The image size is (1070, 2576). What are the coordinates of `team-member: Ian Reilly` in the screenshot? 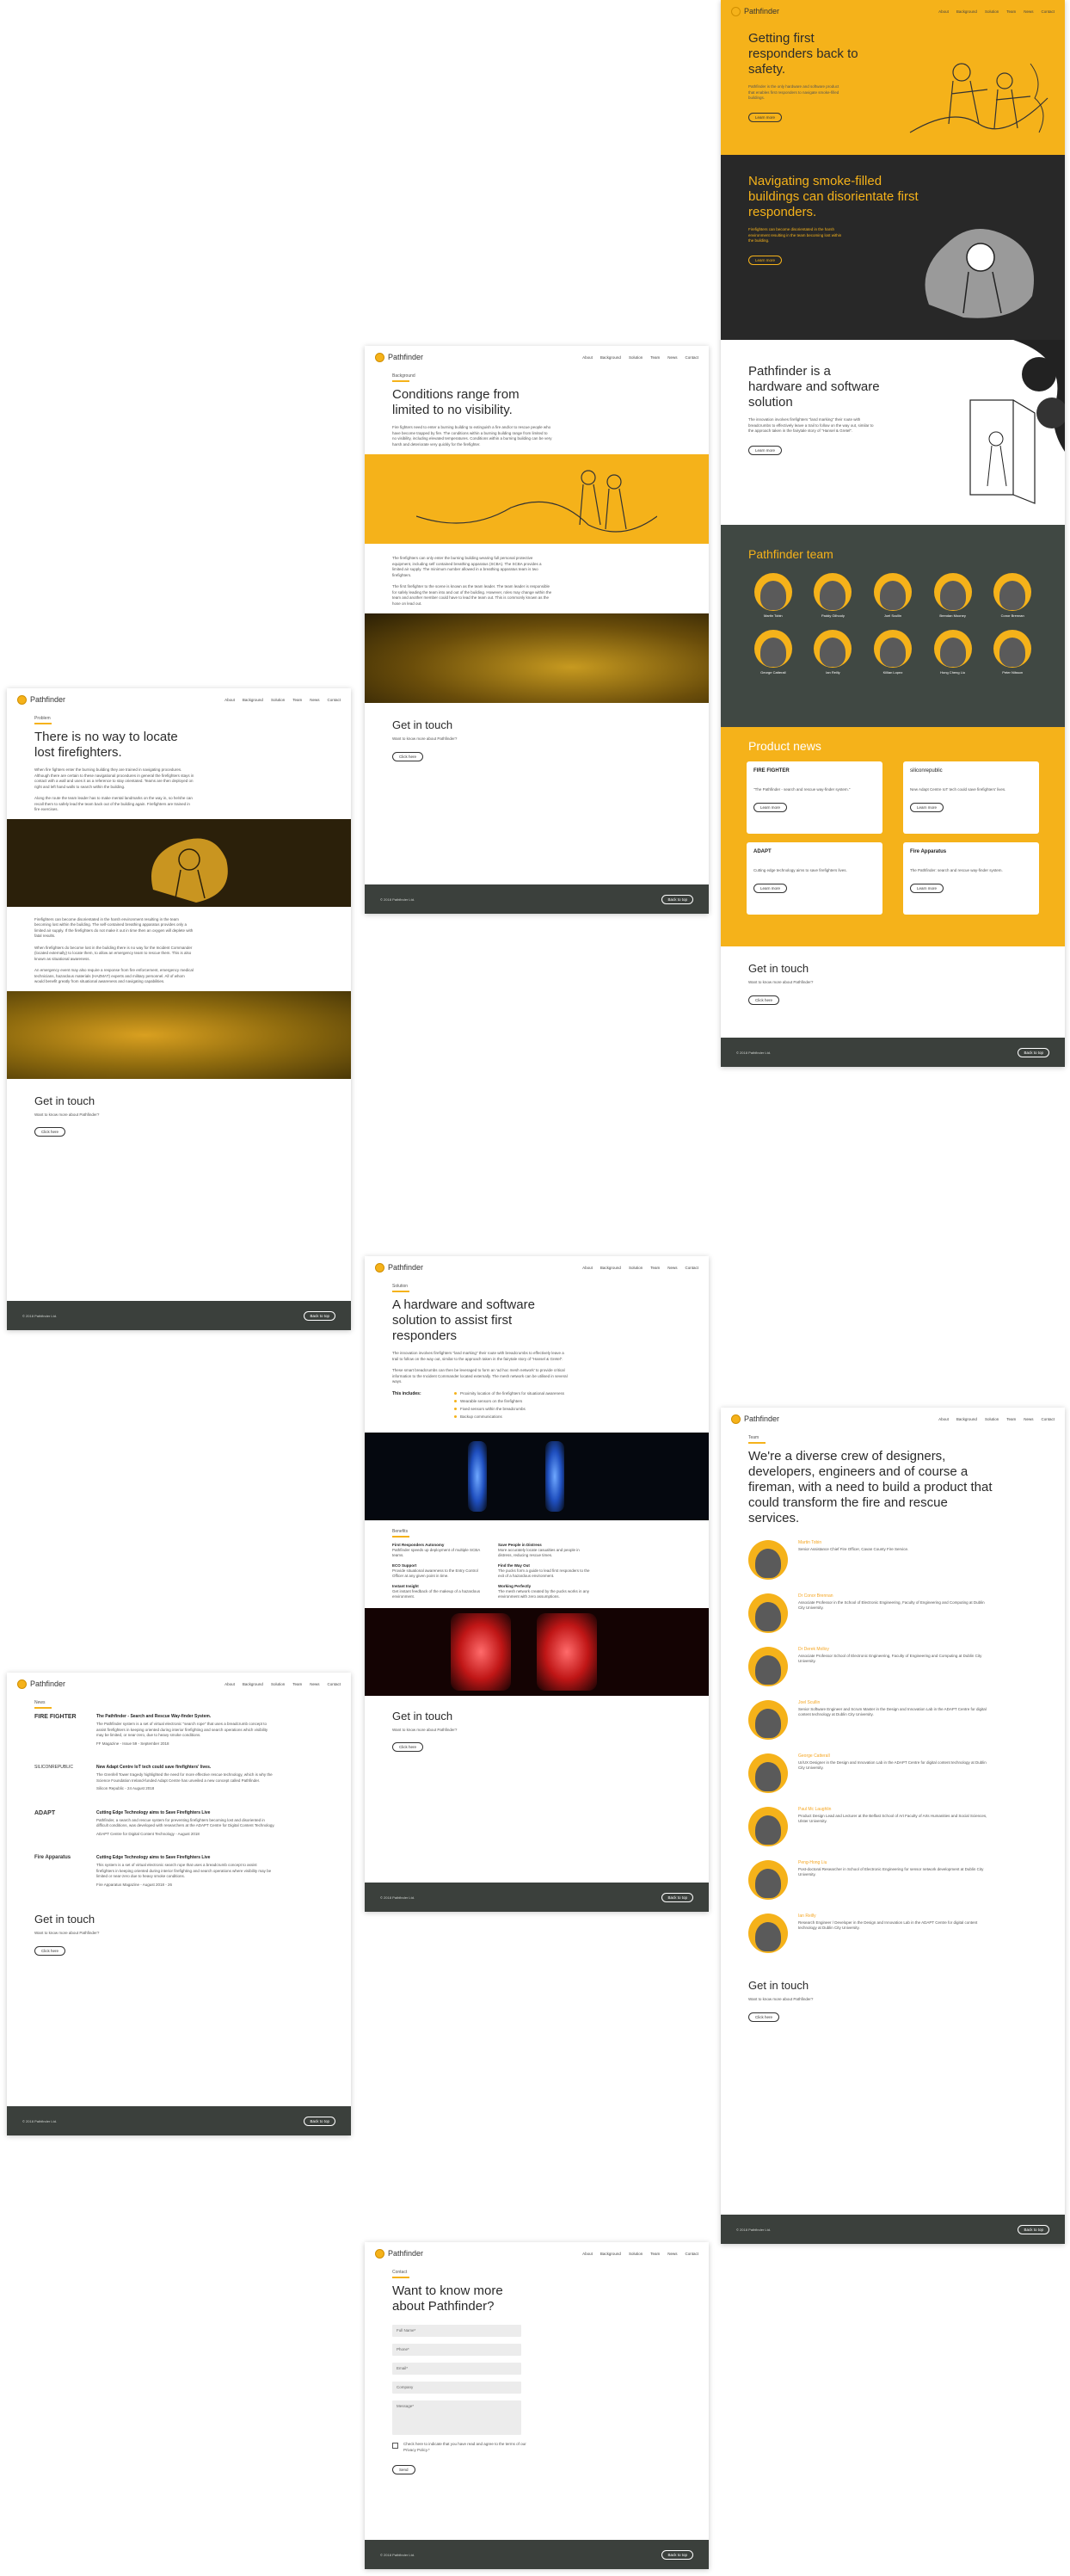 It's located at (833, 653).